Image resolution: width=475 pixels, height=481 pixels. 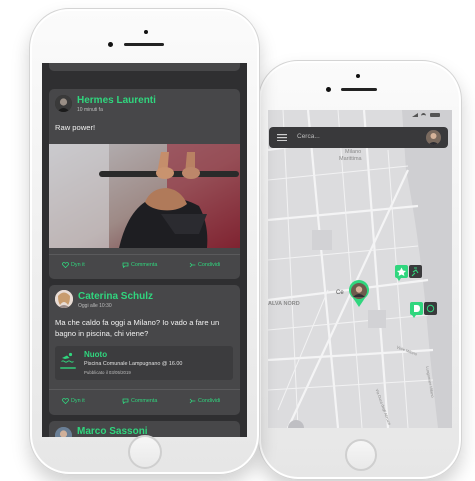 What do you see at coordinates (435, 115) in the screenshot?
I see `battery-icon` at bounding box center [435, 115].